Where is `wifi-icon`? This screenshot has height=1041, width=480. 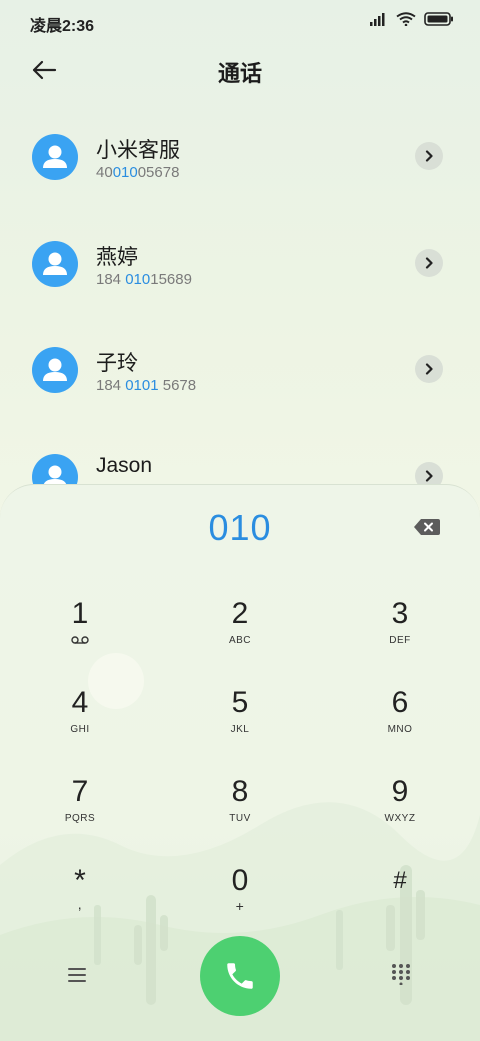 wifi-icon is located at coordinates (406, 19).